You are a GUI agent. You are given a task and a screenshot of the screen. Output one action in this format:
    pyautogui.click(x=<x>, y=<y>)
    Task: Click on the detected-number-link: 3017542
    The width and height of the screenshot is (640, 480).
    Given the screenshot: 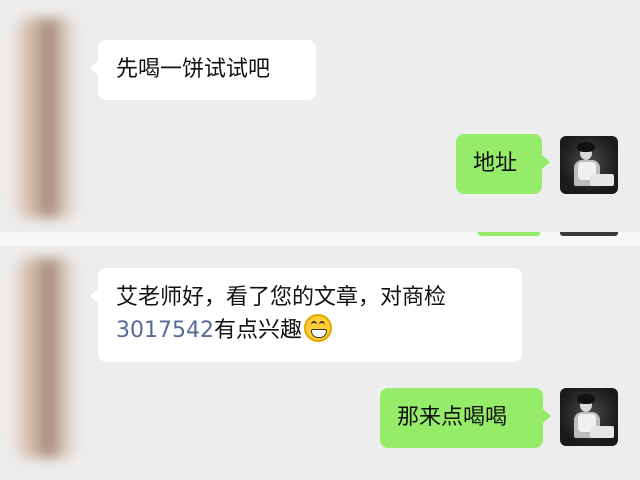 What is the action you would take?
    pyautogui.click(x=165, y=330)
    